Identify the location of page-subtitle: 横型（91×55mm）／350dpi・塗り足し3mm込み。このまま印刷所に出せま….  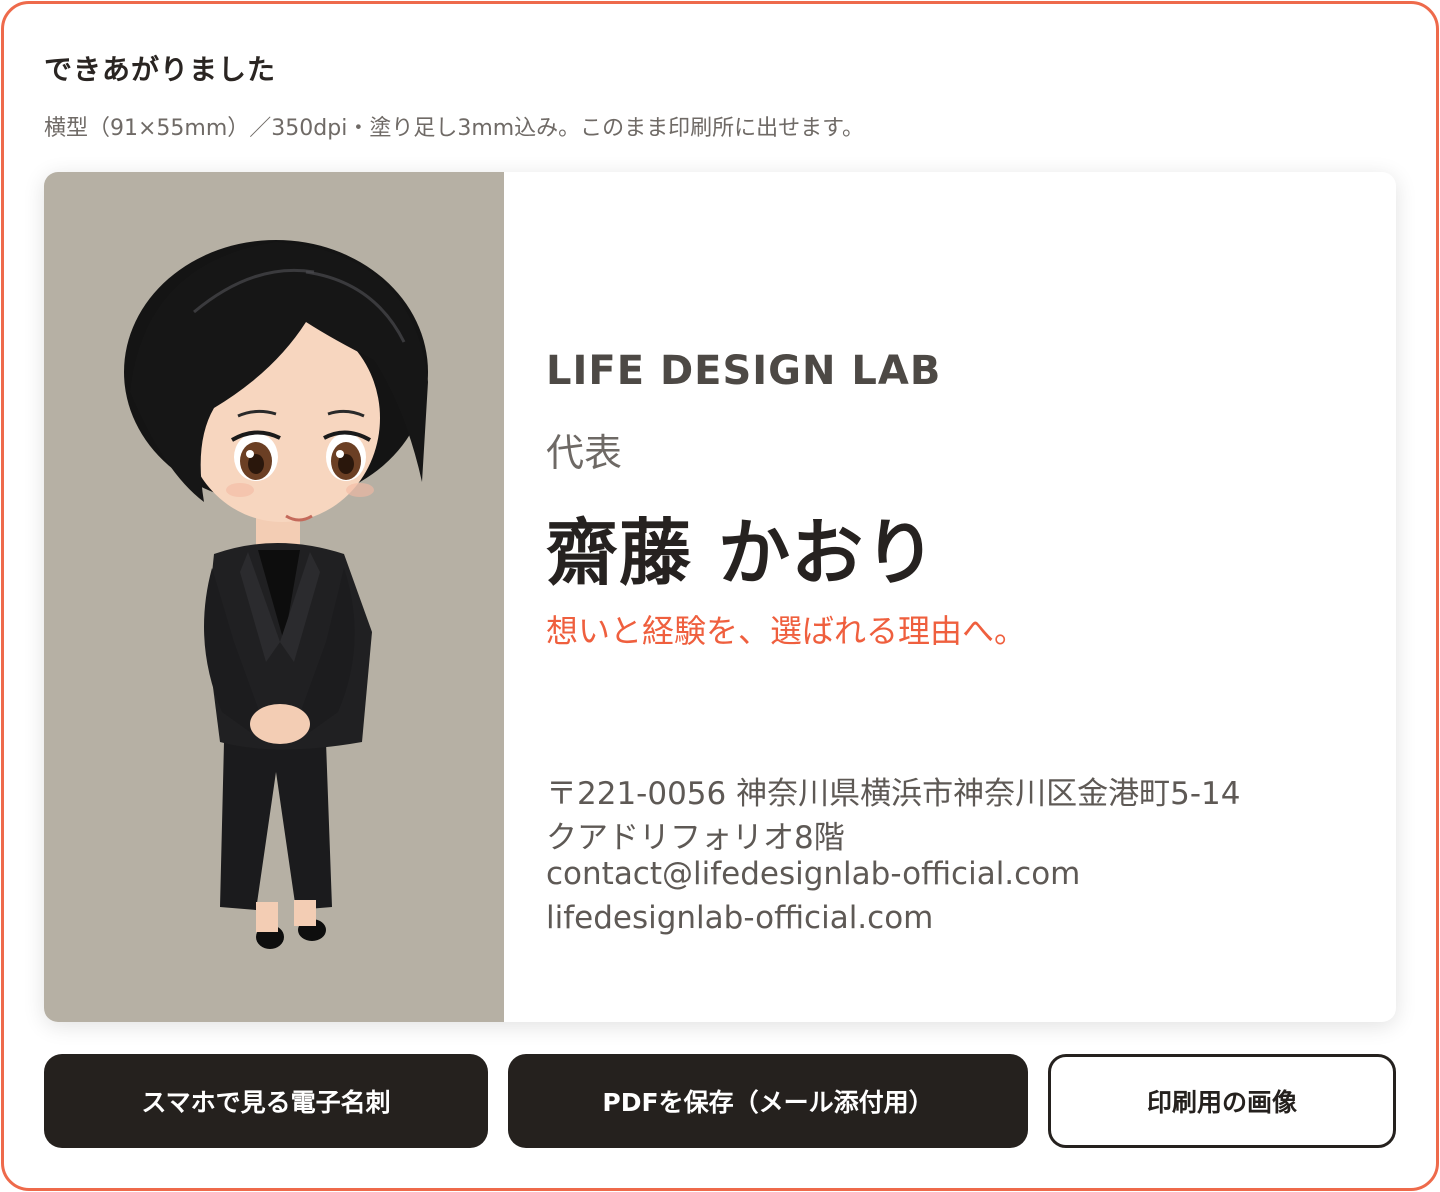
(454, 128).